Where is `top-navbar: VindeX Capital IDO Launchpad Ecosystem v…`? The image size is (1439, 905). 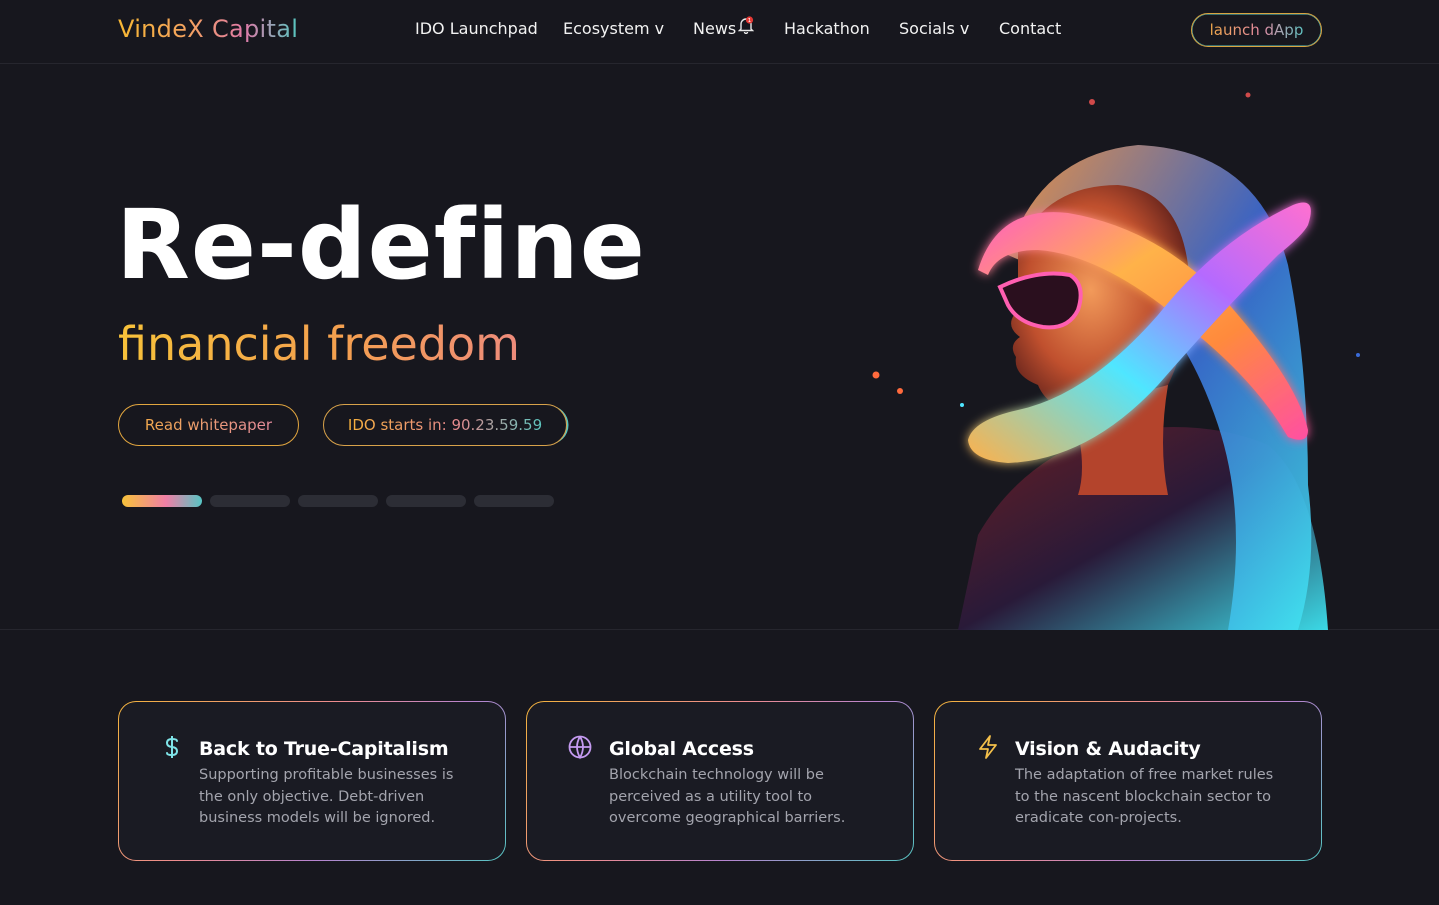
top-navbar: VindeX Capital IDO Launchpad Ecosystem v… is located at coordinates (719, 32).